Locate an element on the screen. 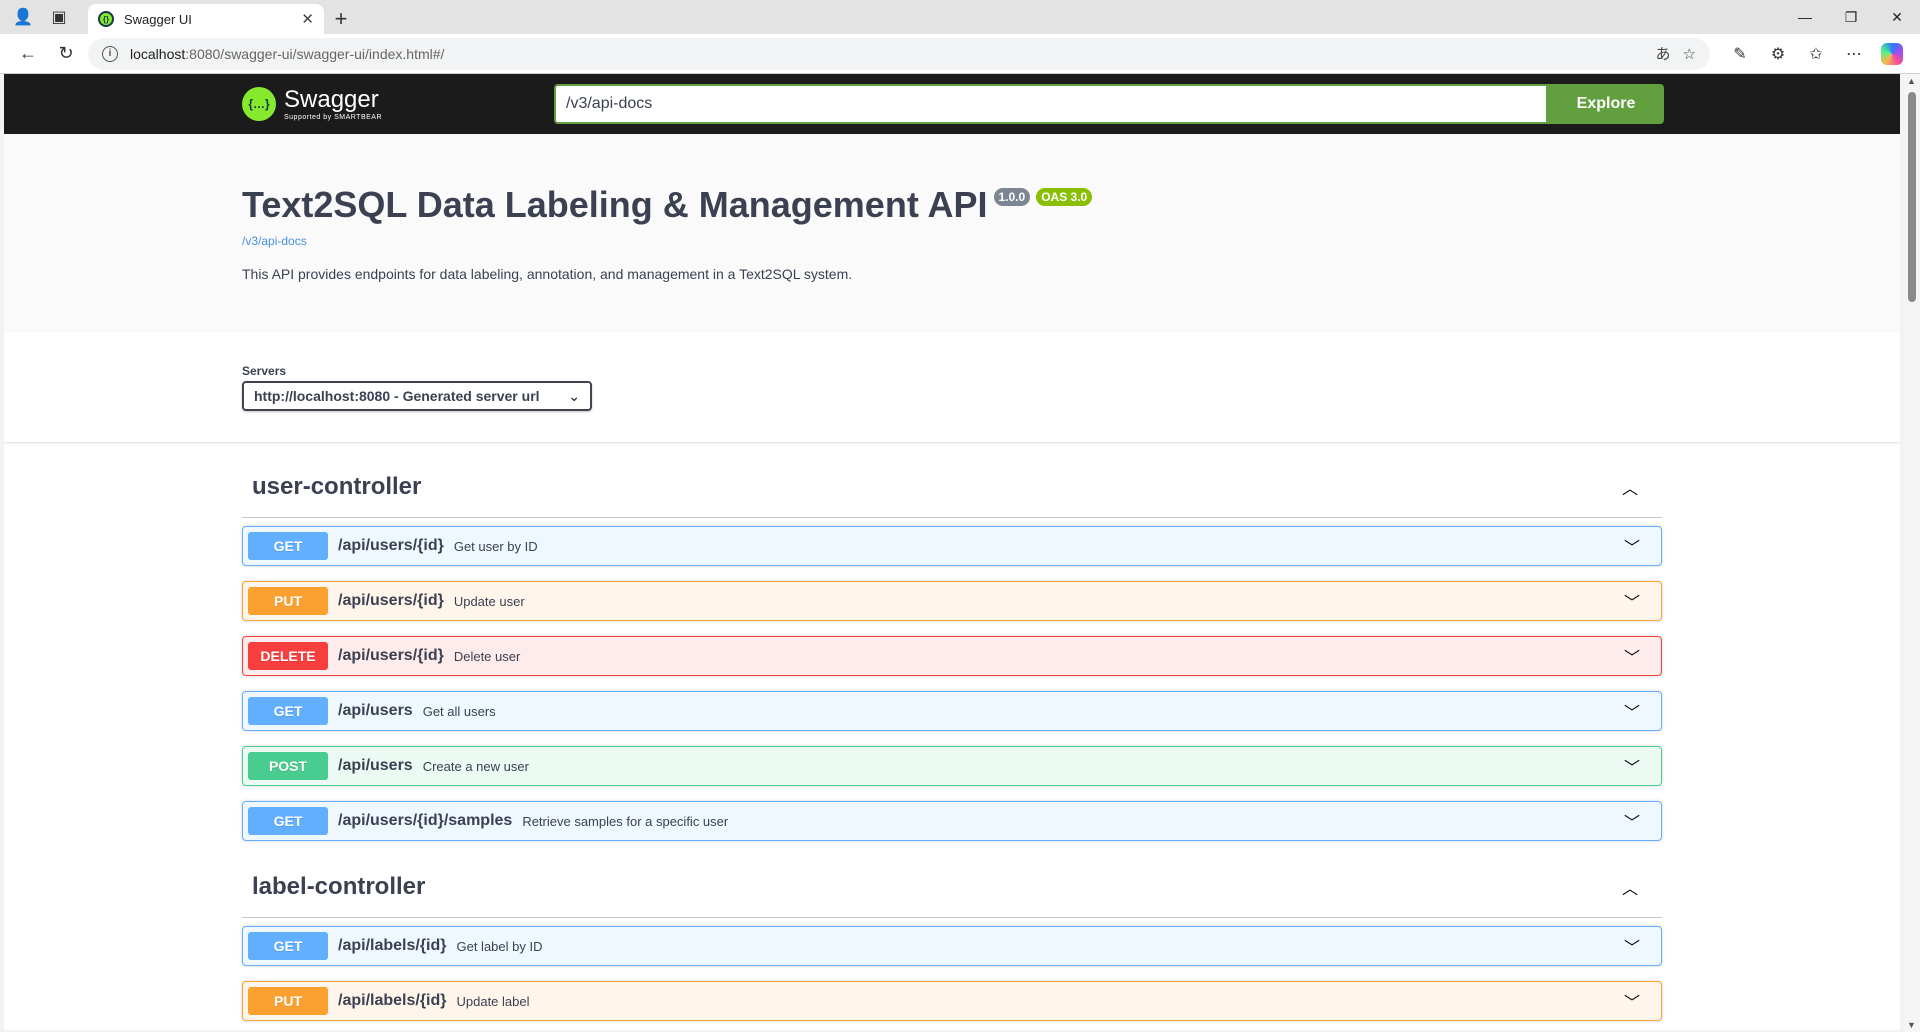 This screenshot has height=1032, width=1920. operation-summary: Get user by ID is located at coordinates (495, 546).